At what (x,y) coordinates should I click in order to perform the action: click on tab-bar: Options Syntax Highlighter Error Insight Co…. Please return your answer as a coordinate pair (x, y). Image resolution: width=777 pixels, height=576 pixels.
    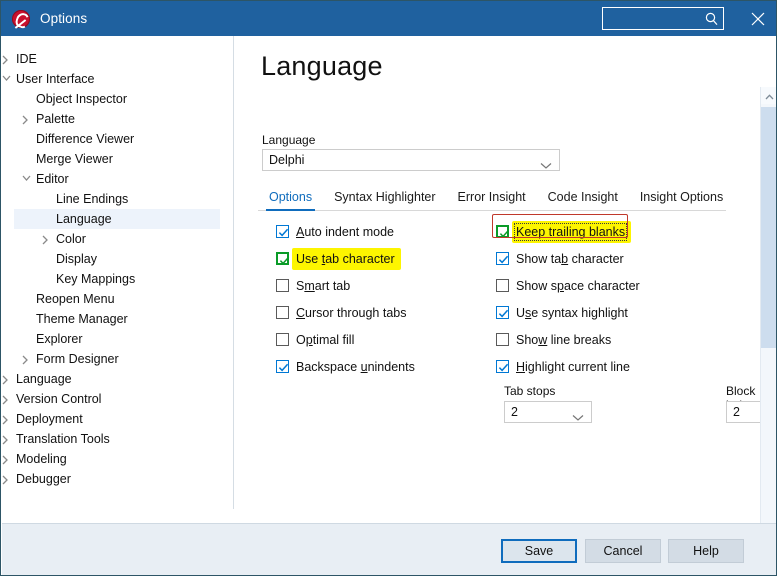
    Looking at the image, I should click on (492, 197).